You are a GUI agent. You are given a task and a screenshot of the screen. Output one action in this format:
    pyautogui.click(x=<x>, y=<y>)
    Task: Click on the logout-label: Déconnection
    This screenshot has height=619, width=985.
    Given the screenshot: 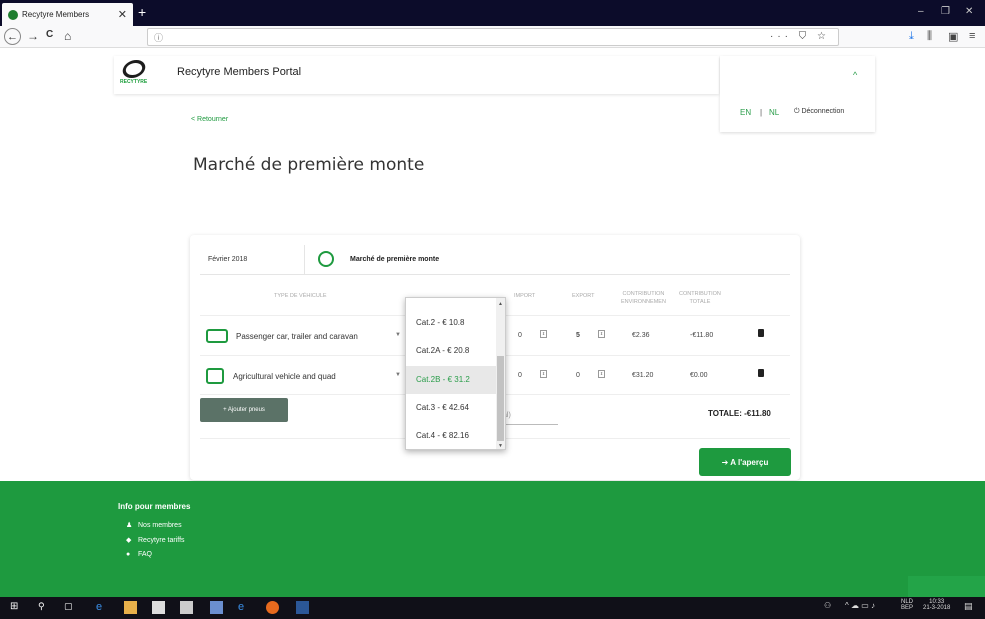 What is the action you would take?
    pyautogui.click(x=823, y=111)
    